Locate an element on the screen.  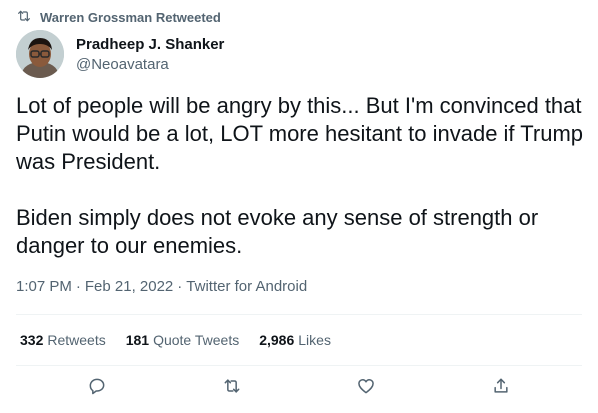
quote-tweets-stat: 181 Quote Tweets is located at coordinates (183, 340).